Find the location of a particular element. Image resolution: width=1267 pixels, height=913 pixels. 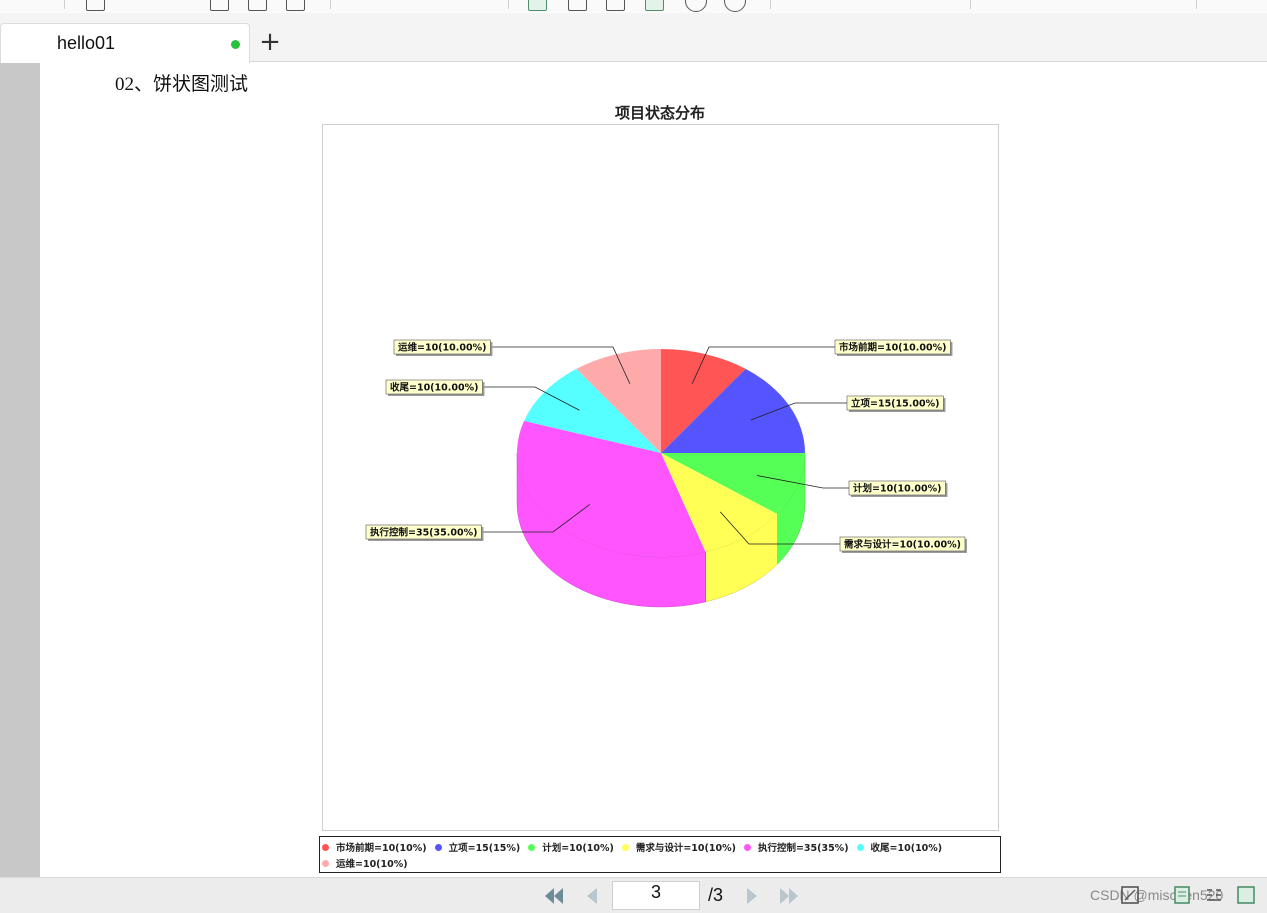

legend-label-3: 需求与设计=10(10%) is located at coordinates (685, 848).